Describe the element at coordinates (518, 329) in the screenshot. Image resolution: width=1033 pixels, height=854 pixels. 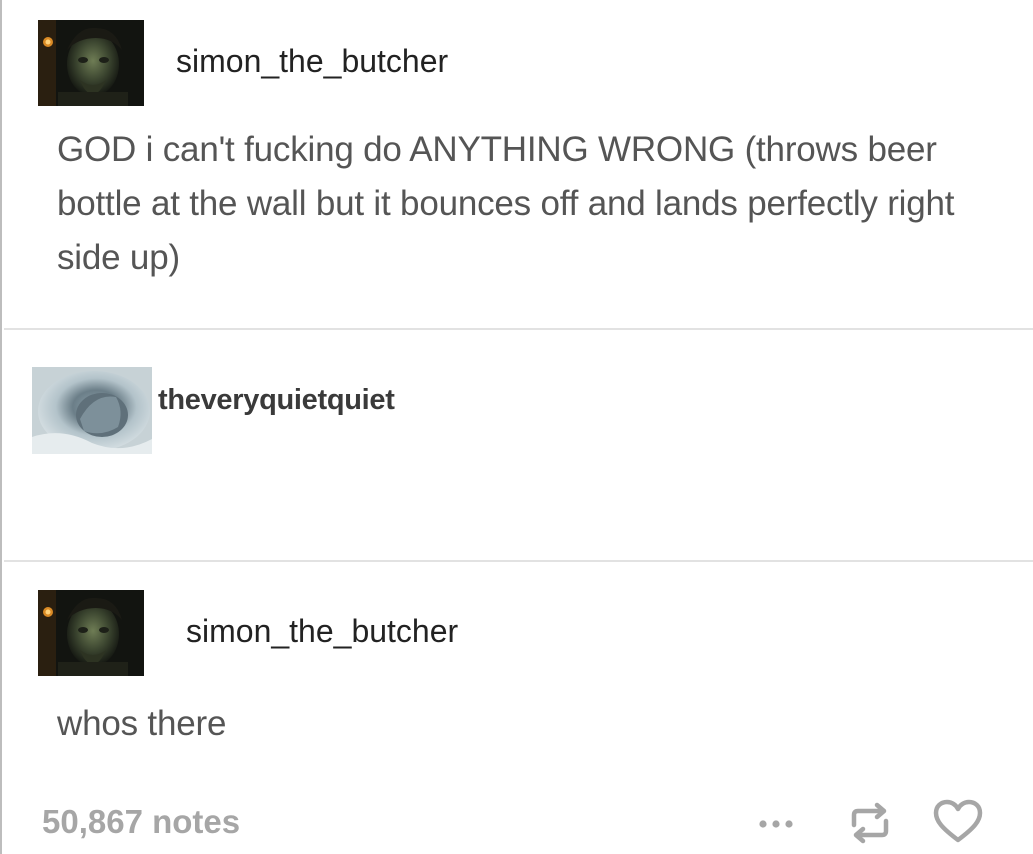
I see `post-divider` at that location.